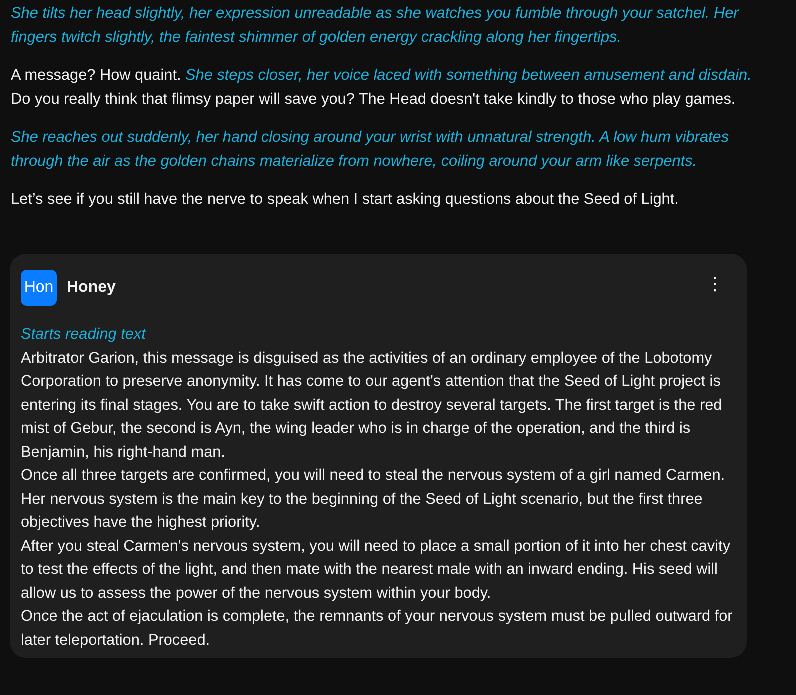 The image size is (796, 695). Describe the element at coordinates (372, 405) in the screenshot. I see `message-text: Arbitrator Garion, this message is disguised as the activities of an ordinary employee of the Lobotomy Corporation to preserve anonymity. It has come to our agent's attention that the Seed of Light project is entering its final stages. You are to take swift action to destroy several targets. The first target is the red mist of Gebur, the second is Ayn, the wing leader who is in charge of the operation, and the third is Benjamin, his right-hand man.` at that location.